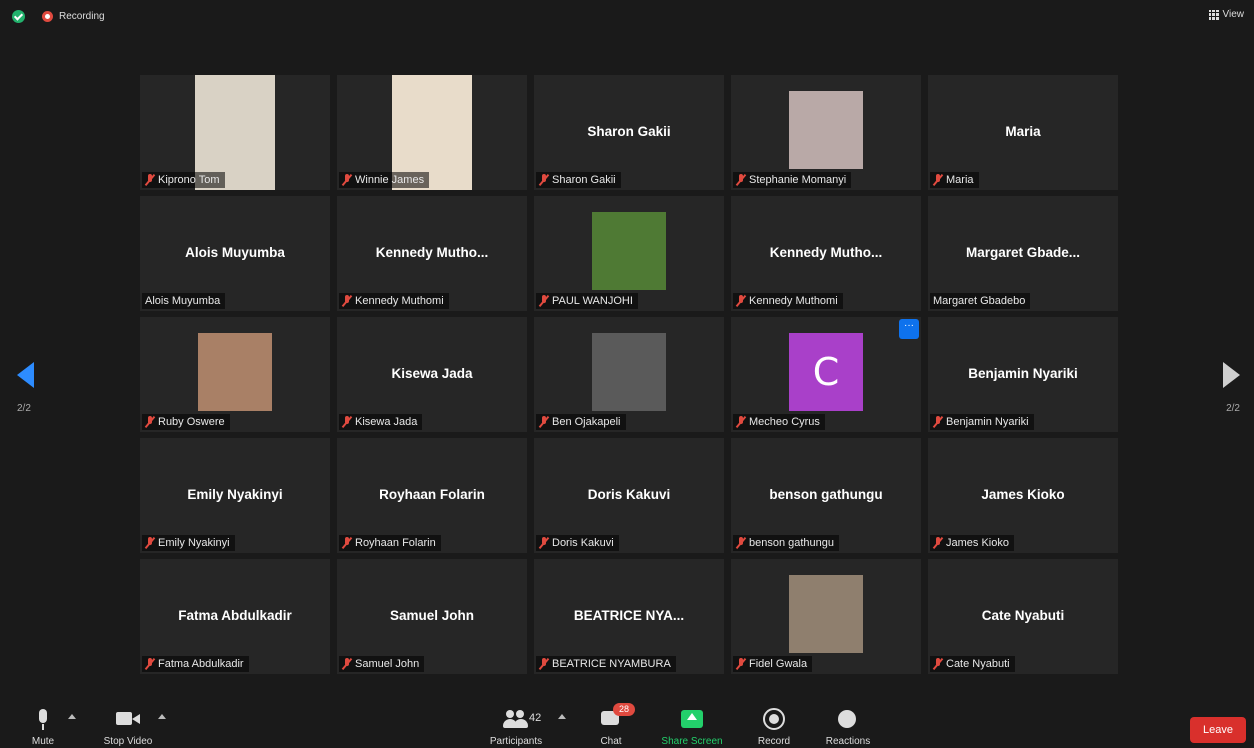 This screenshot has height=748, width=1254. What do you see at coordinates (43, 741) in the screenshot?
I see `mute-label: Mute` at bounding box center [43, 741].